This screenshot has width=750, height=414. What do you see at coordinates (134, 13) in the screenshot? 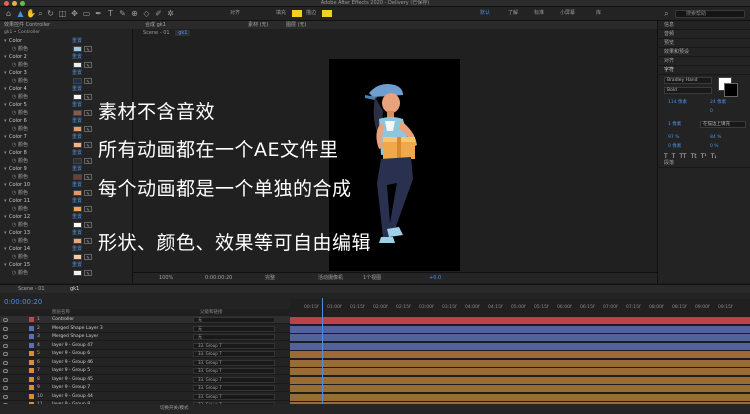
I see `clone-stamp-tool-icon: ⊕` at bounding box center [134, 13].